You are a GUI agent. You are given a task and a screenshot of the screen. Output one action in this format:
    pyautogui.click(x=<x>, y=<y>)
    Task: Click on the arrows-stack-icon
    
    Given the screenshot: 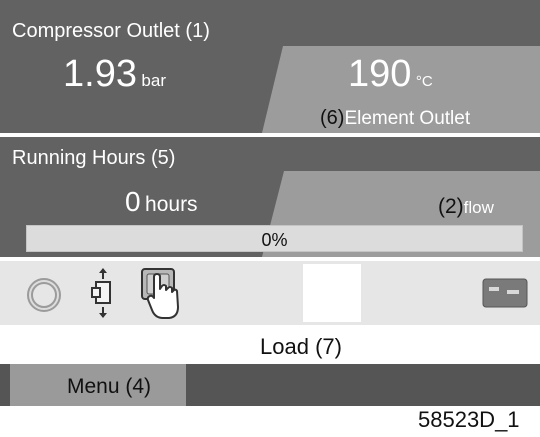 What is the action you would take?
    pyautogui.click(x=101, y=293)
    